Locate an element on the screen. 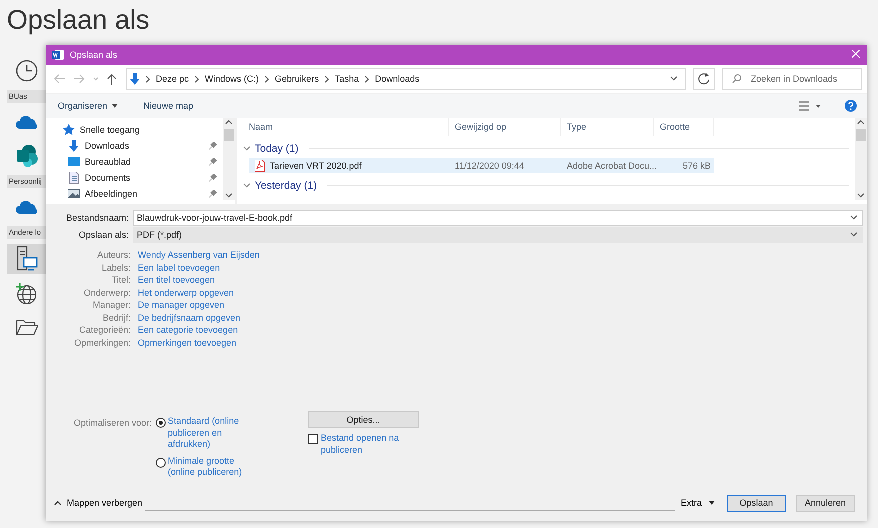 This screenshot has width=878, height=528. window-title: Opslaan als is located at coordinates (94, 55).